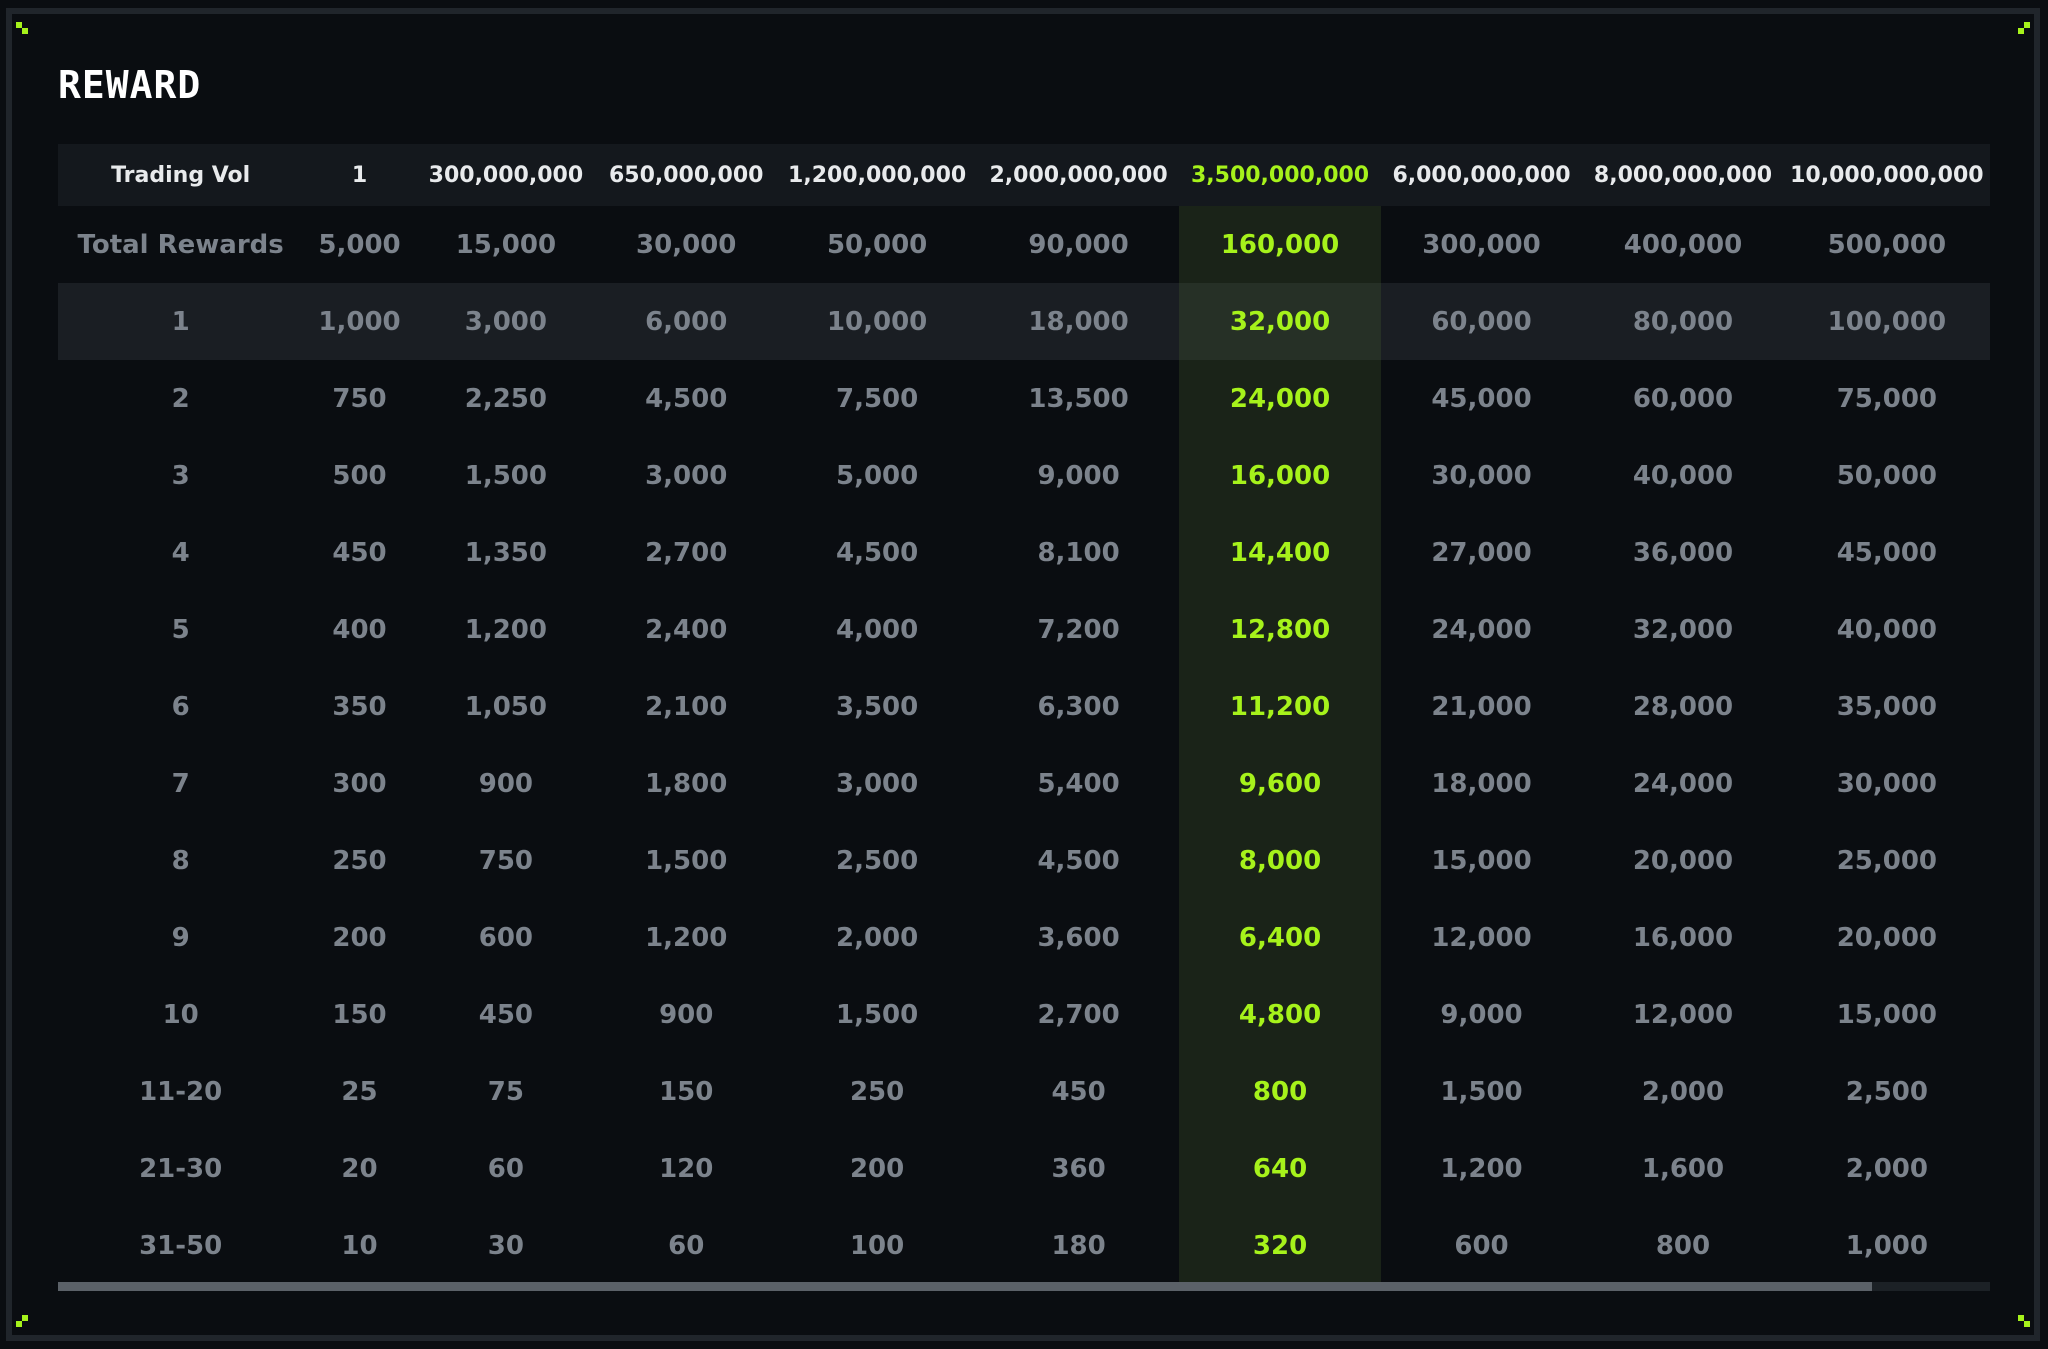 The image size is (2048, 1349). What do you see at coordinates (180, 629) in the screenshot?
I see `rank-cell: 5` at bounding box center [180, 629].